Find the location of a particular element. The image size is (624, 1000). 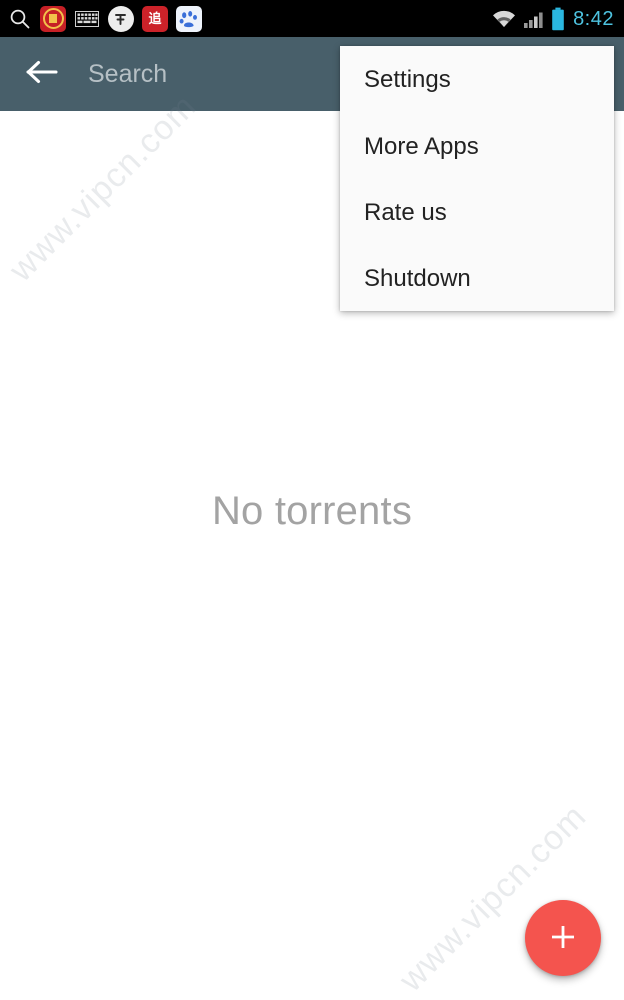

plus-icon is located at coordinates (563, 938).